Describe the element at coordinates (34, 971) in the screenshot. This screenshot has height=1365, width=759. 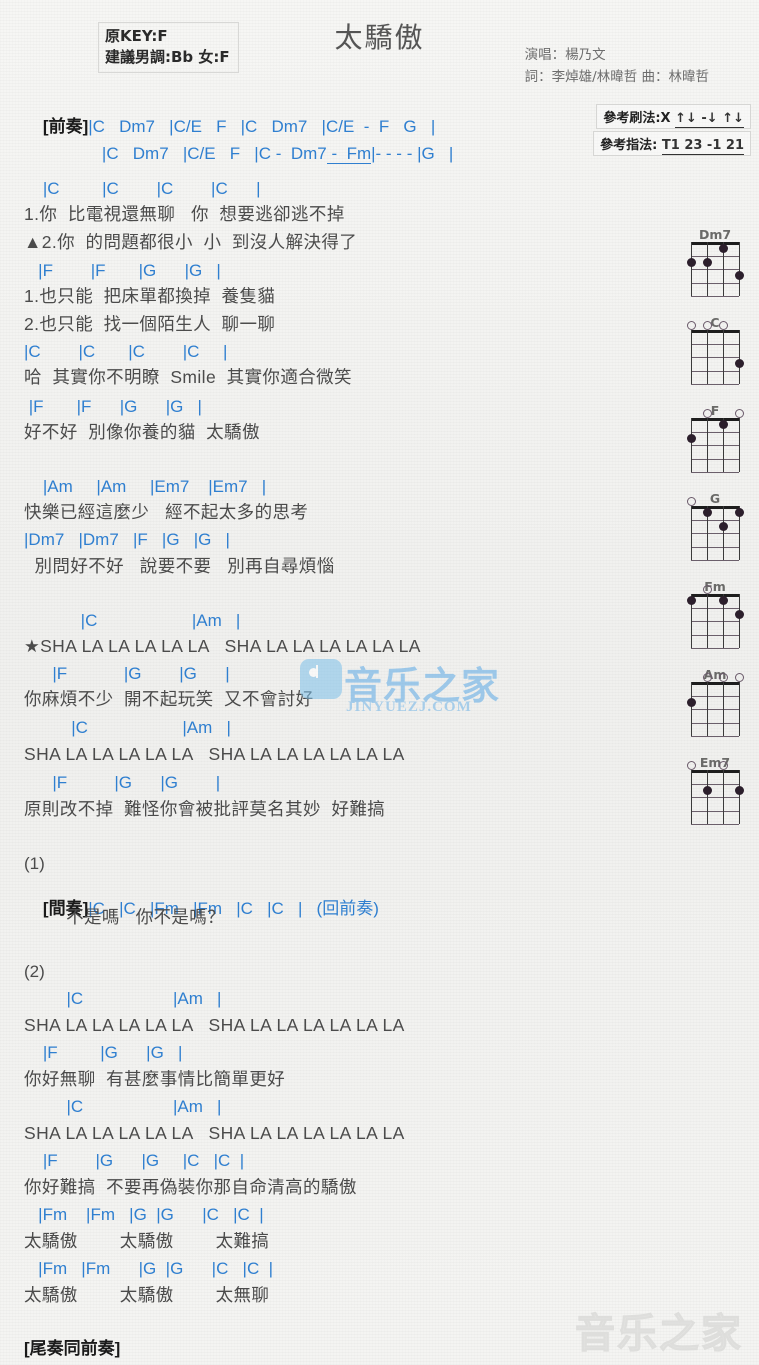
I see `section2-marker: (2)` at that location.